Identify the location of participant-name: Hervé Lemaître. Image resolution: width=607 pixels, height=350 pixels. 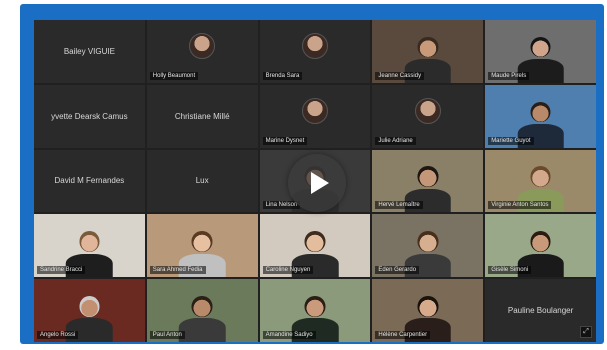
(399, 205).